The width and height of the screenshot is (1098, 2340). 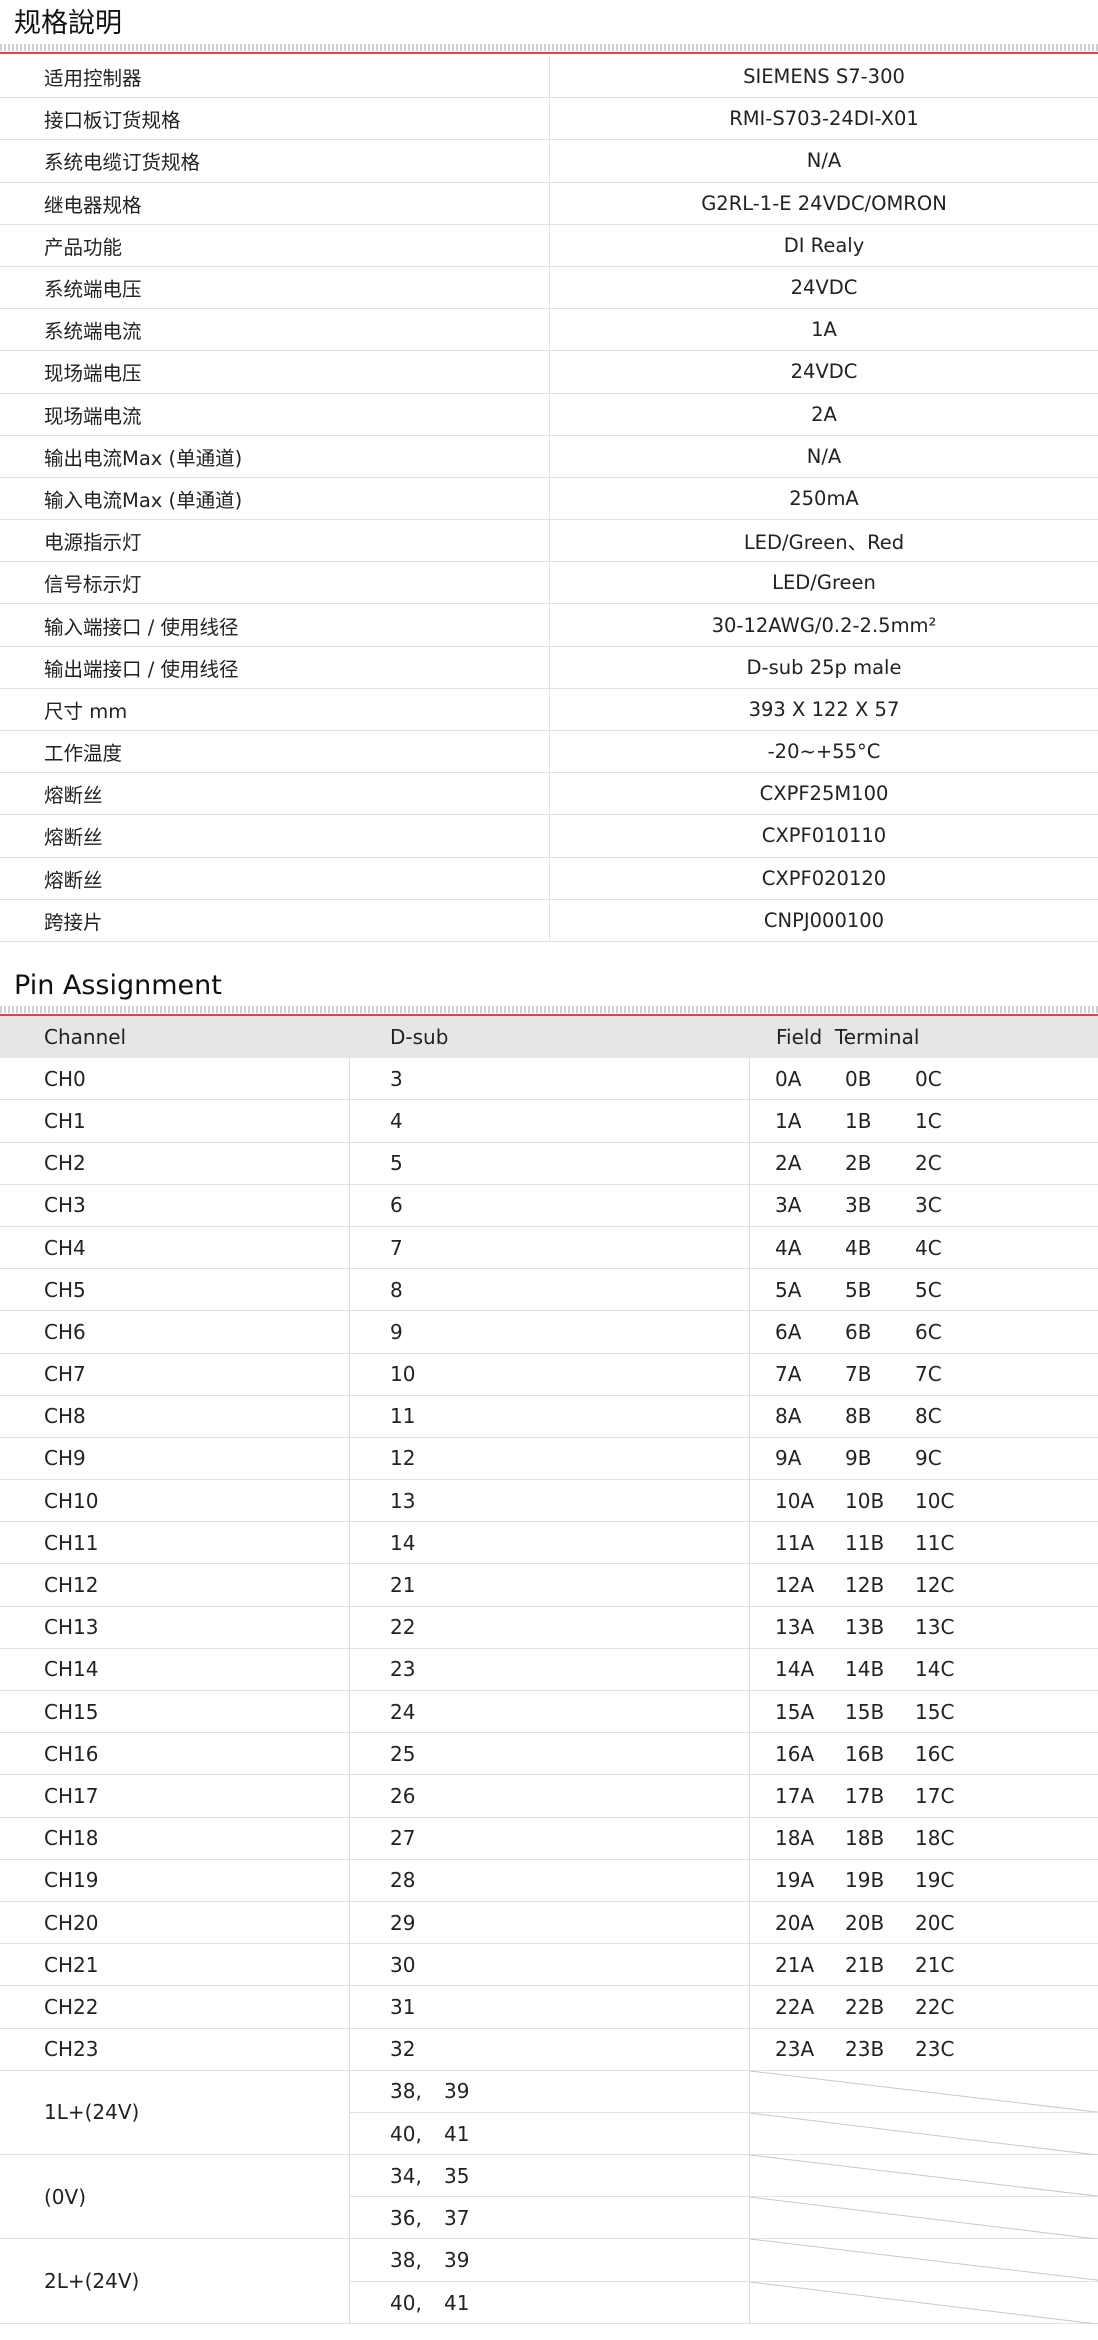 What do you see at coordinates (175, 1880) in the screenshot?
I see `channel-cell: CH19` at bounding box center [175, 1880].